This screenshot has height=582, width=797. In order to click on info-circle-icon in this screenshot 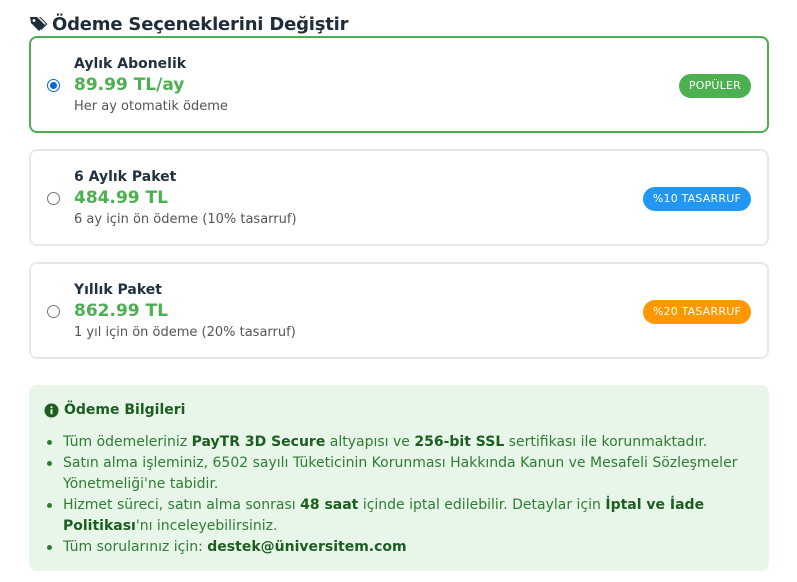, I will do `click(51, 410)`.